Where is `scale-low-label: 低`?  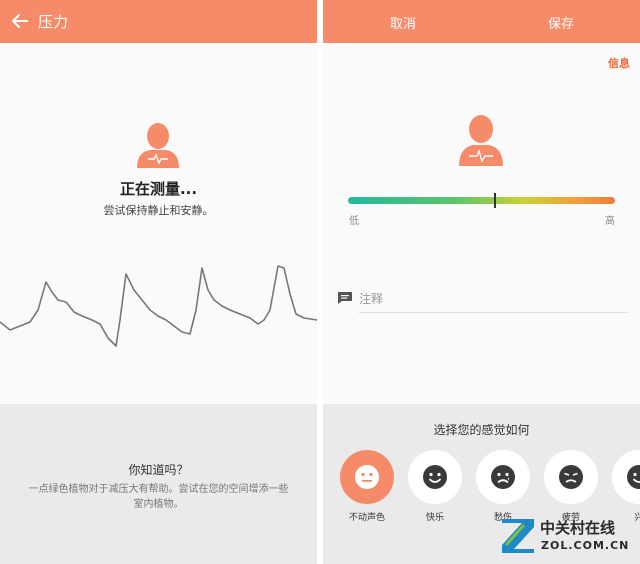
scale-low-label: 低 is located at coordinates (354, 221).